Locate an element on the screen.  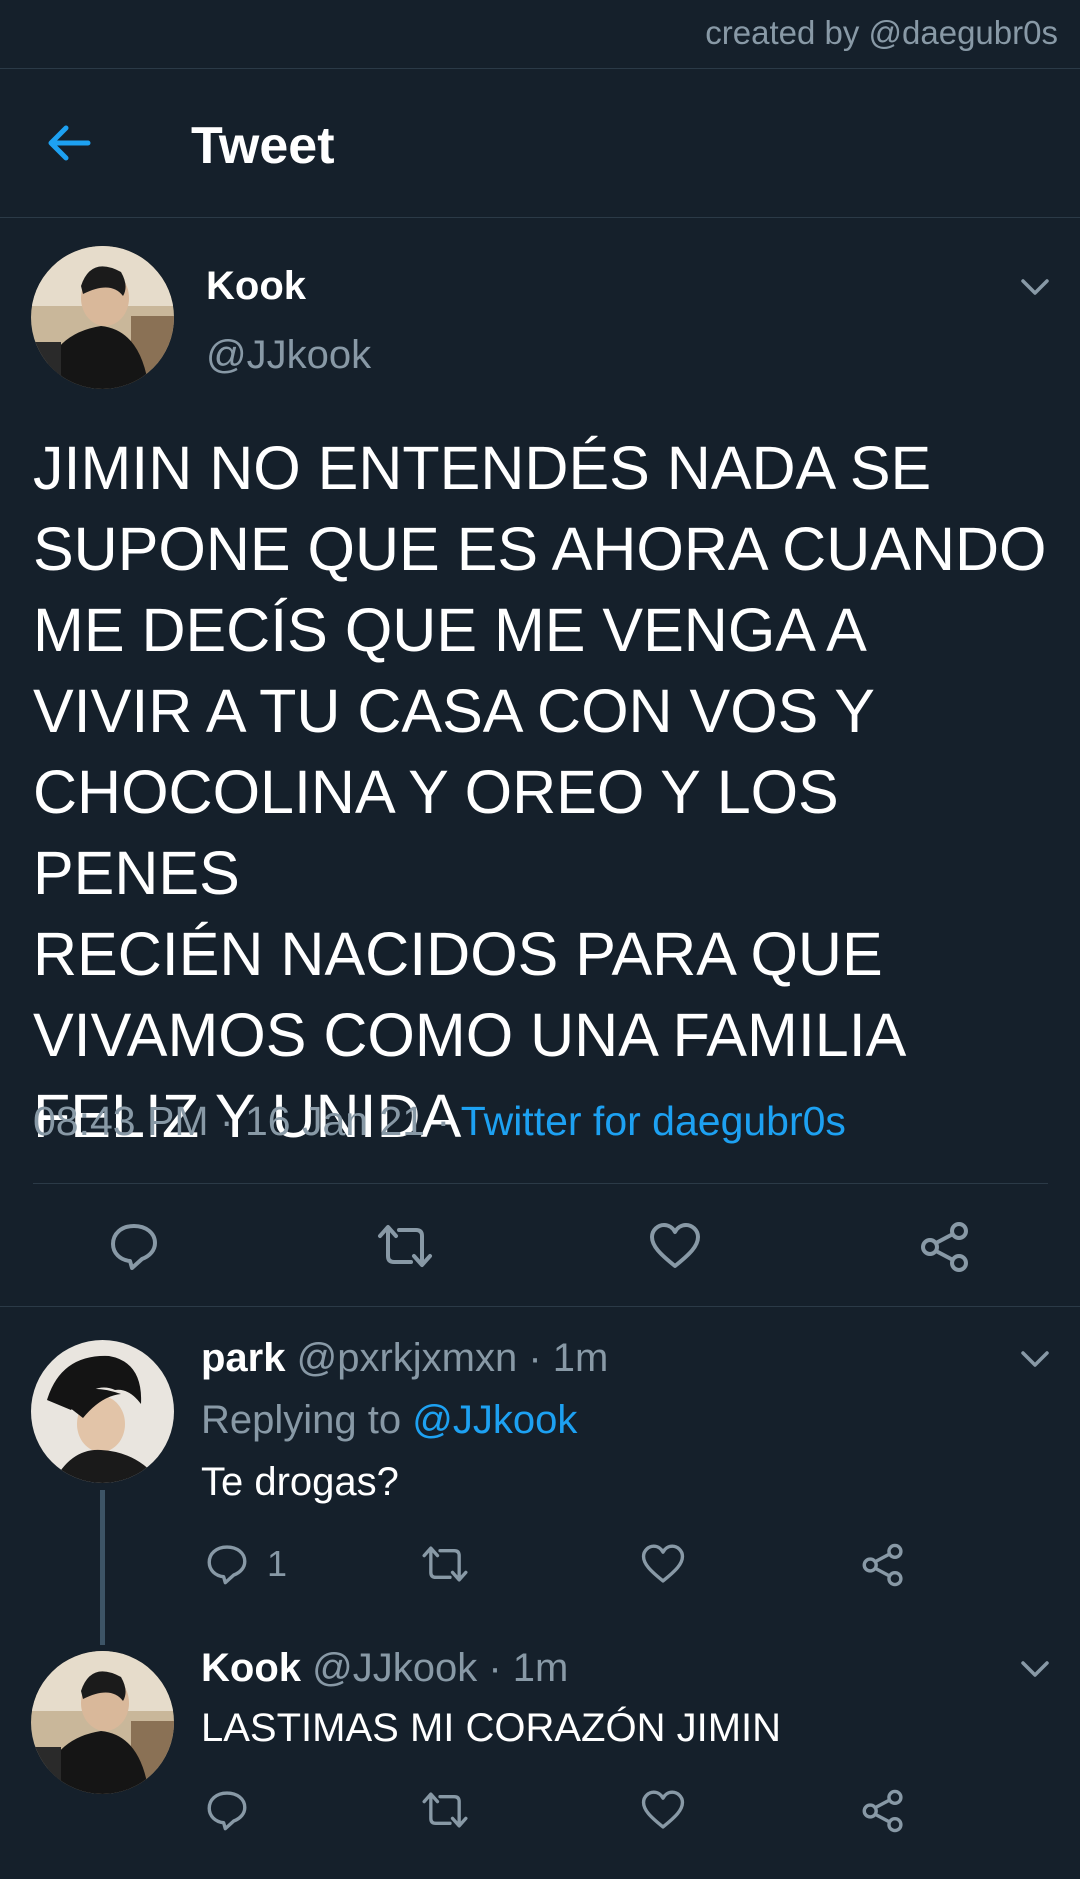
tweet-source-link: Twitter for daegubr0s is located at coordinates (653, 1121).